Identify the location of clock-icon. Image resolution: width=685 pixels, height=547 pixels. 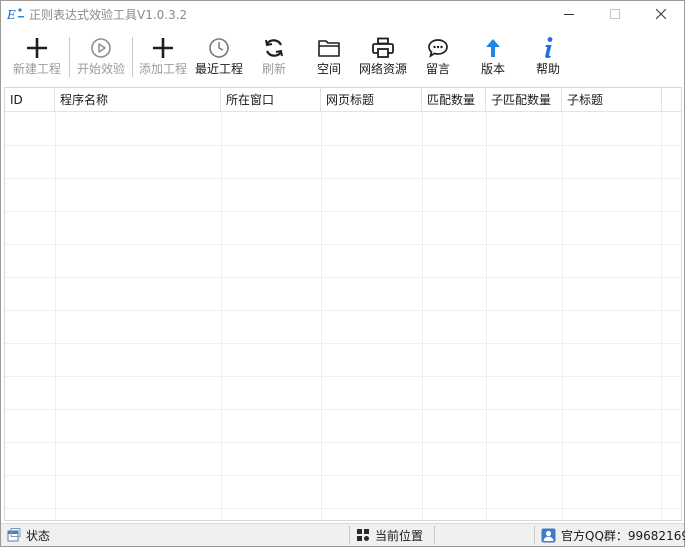
(219, 48).